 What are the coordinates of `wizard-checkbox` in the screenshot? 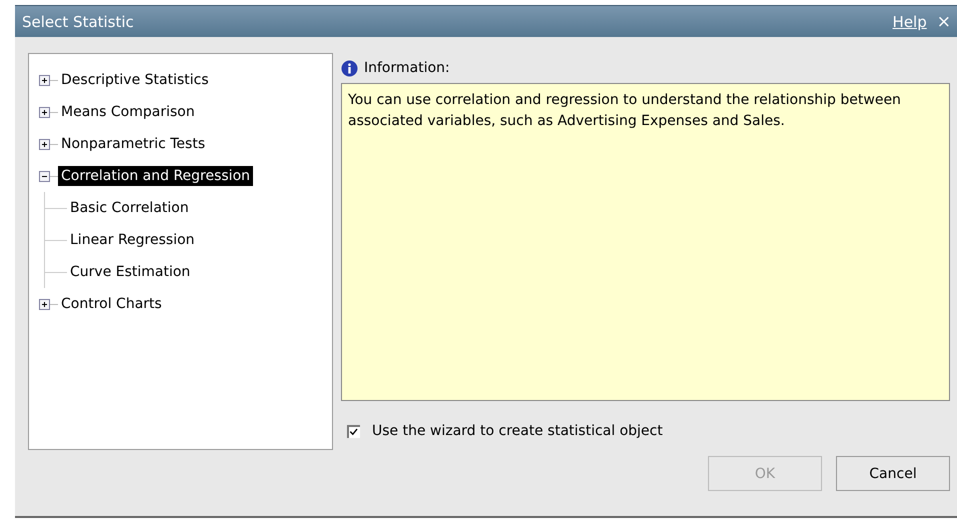 It's located at (353, 431).